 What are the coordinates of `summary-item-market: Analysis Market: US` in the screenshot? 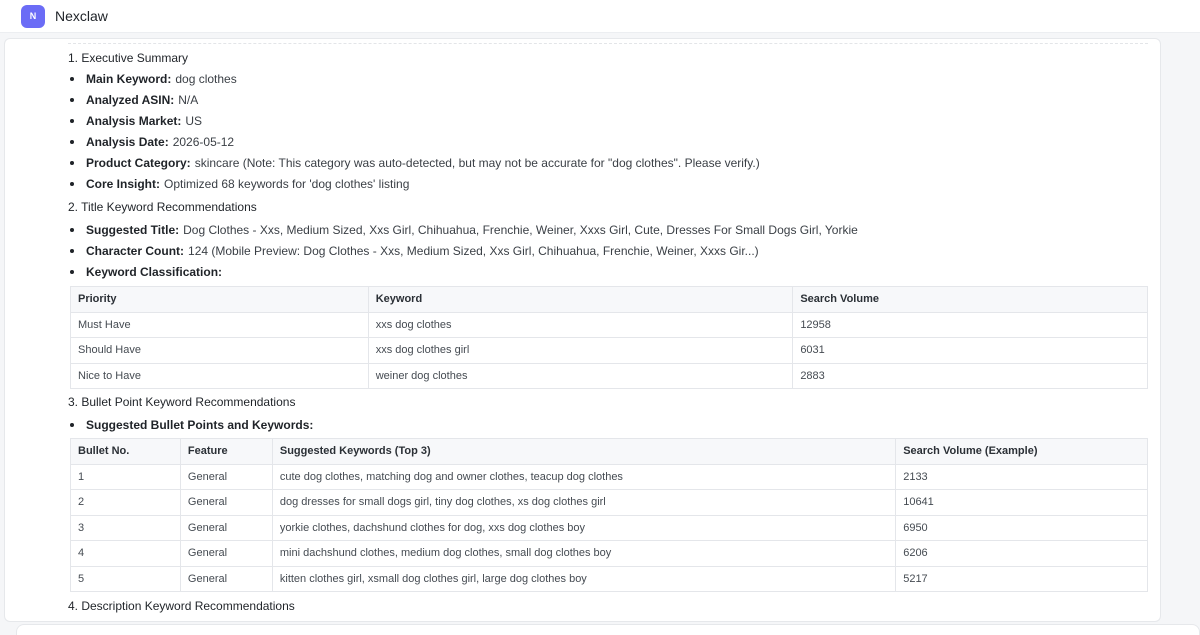 It's located at (136, 121).